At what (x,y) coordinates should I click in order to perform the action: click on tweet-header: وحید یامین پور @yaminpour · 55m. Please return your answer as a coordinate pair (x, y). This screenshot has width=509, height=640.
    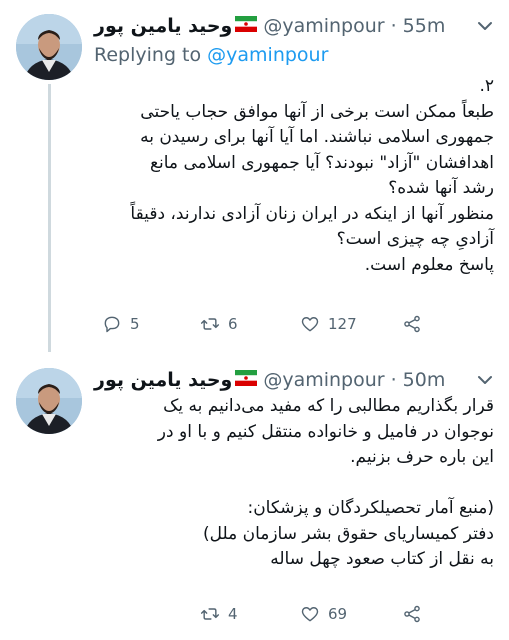
    Looking at the image, I should click on (269, 26).